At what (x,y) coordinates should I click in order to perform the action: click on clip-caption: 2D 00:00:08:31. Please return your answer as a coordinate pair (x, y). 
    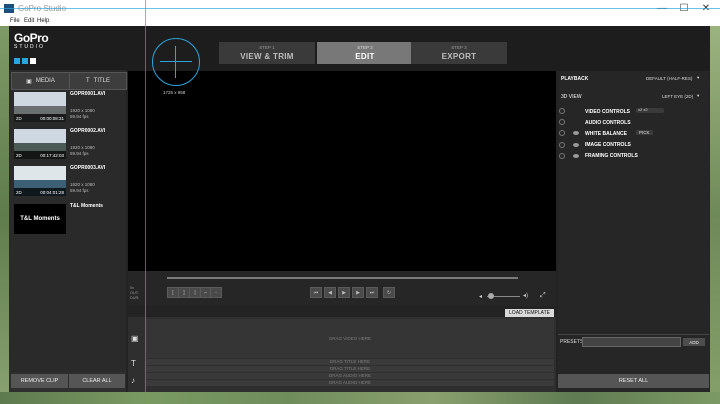
    Looking at the image, I should click on (40, 118).